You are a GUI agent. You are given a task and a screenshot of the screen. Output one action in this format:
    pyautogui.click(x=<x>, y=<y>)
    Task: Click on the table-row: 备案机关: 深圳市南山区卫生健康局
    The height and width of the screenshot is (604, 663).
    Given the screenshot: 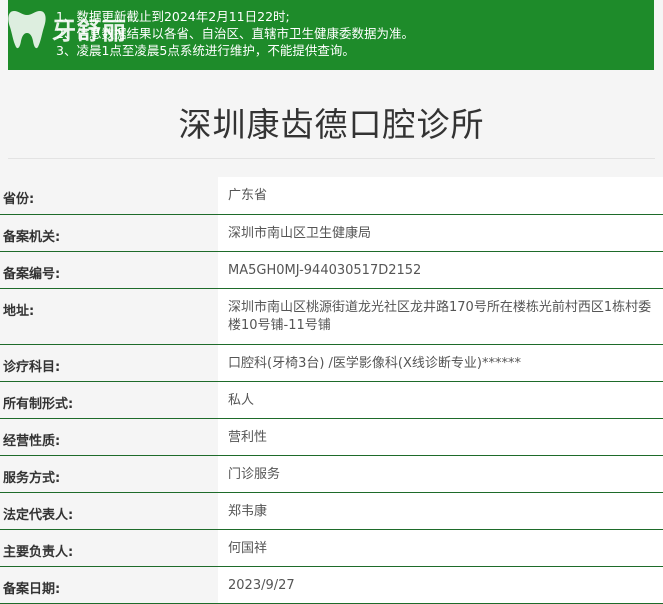 What is the action you would take?
    pyautogui.click(x=331, y=233)
    